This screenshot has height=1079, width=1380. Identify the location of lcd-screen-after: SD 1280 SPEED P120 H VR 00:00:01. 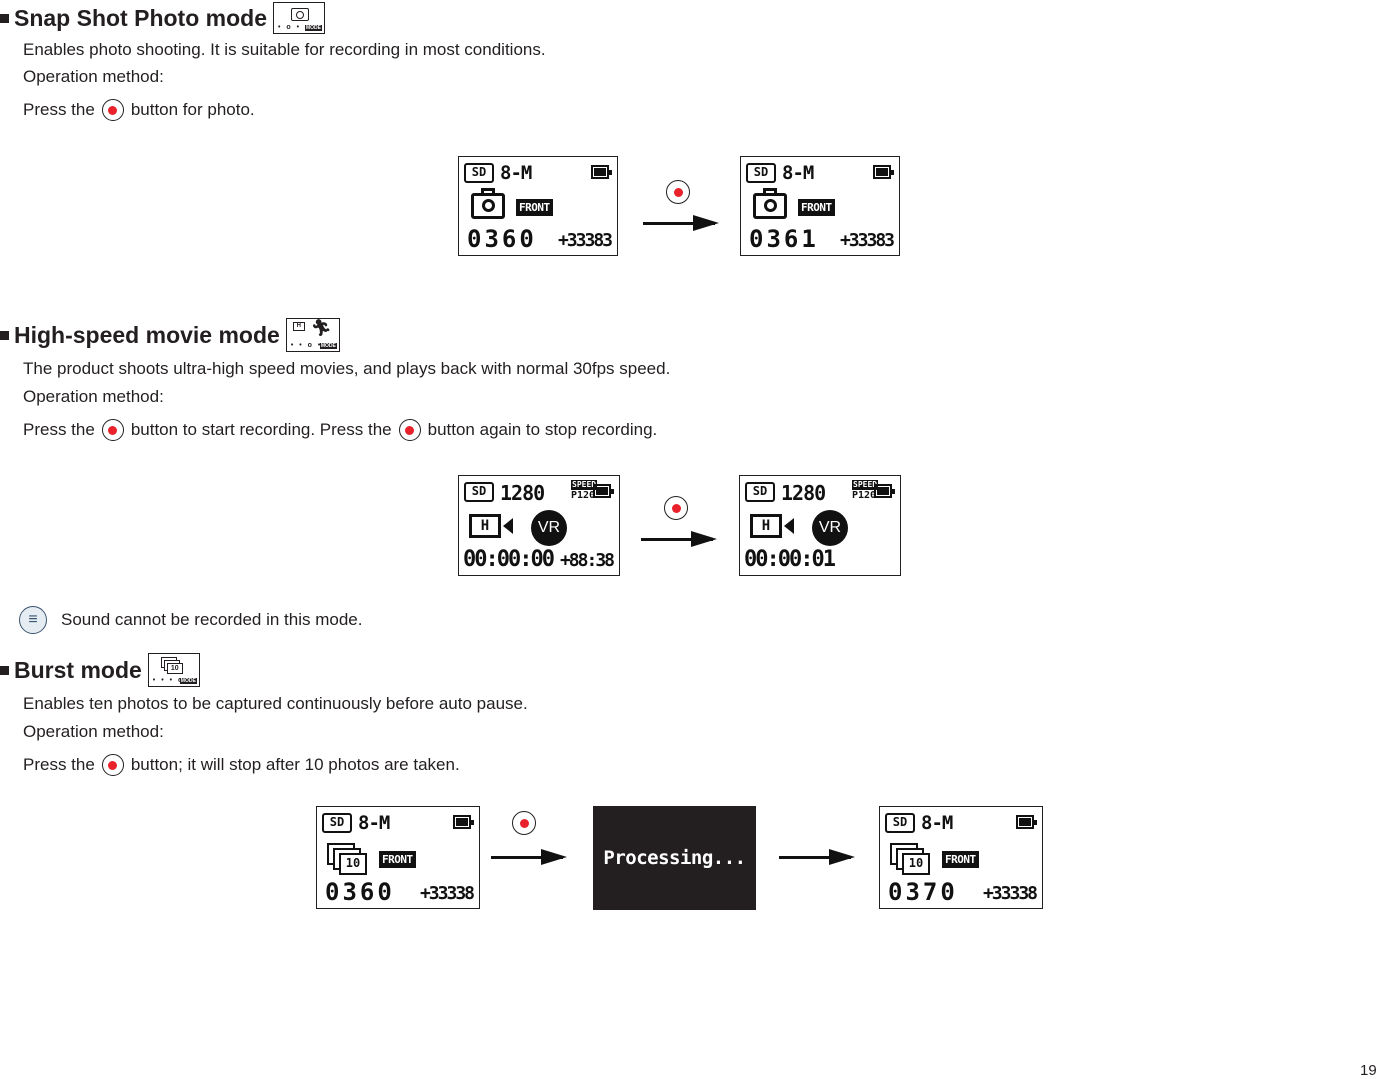
(820, 525).